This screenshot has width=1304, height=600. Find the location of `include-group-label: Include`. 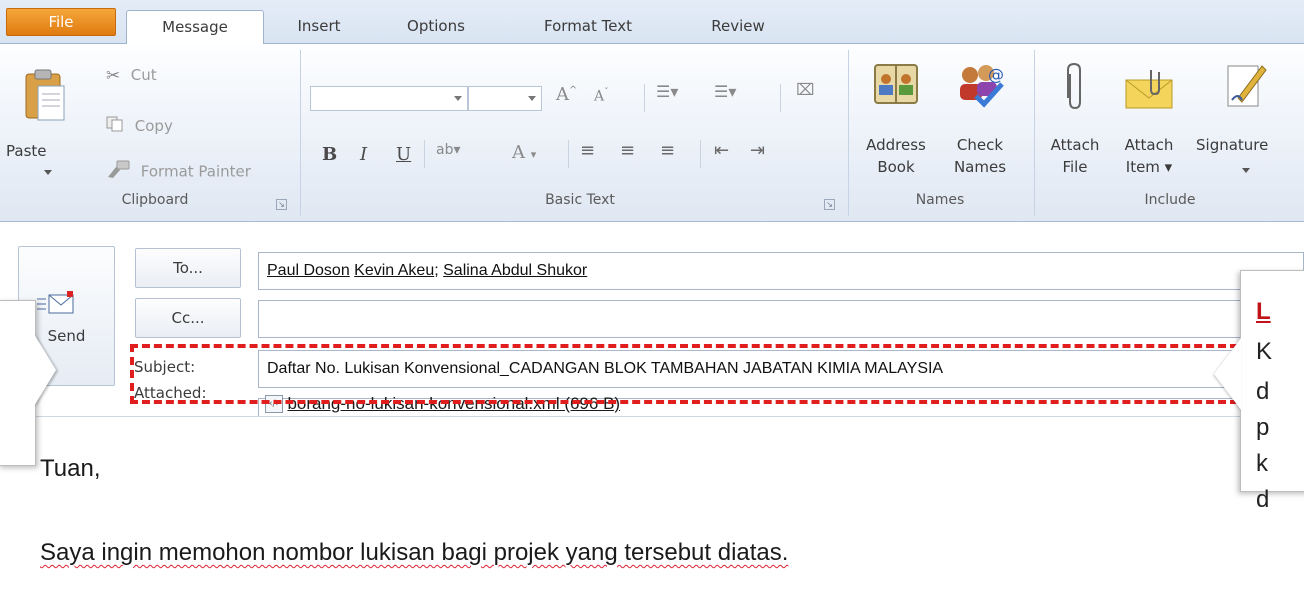

include-group-label: Include is located at coordinates (1170, 200).